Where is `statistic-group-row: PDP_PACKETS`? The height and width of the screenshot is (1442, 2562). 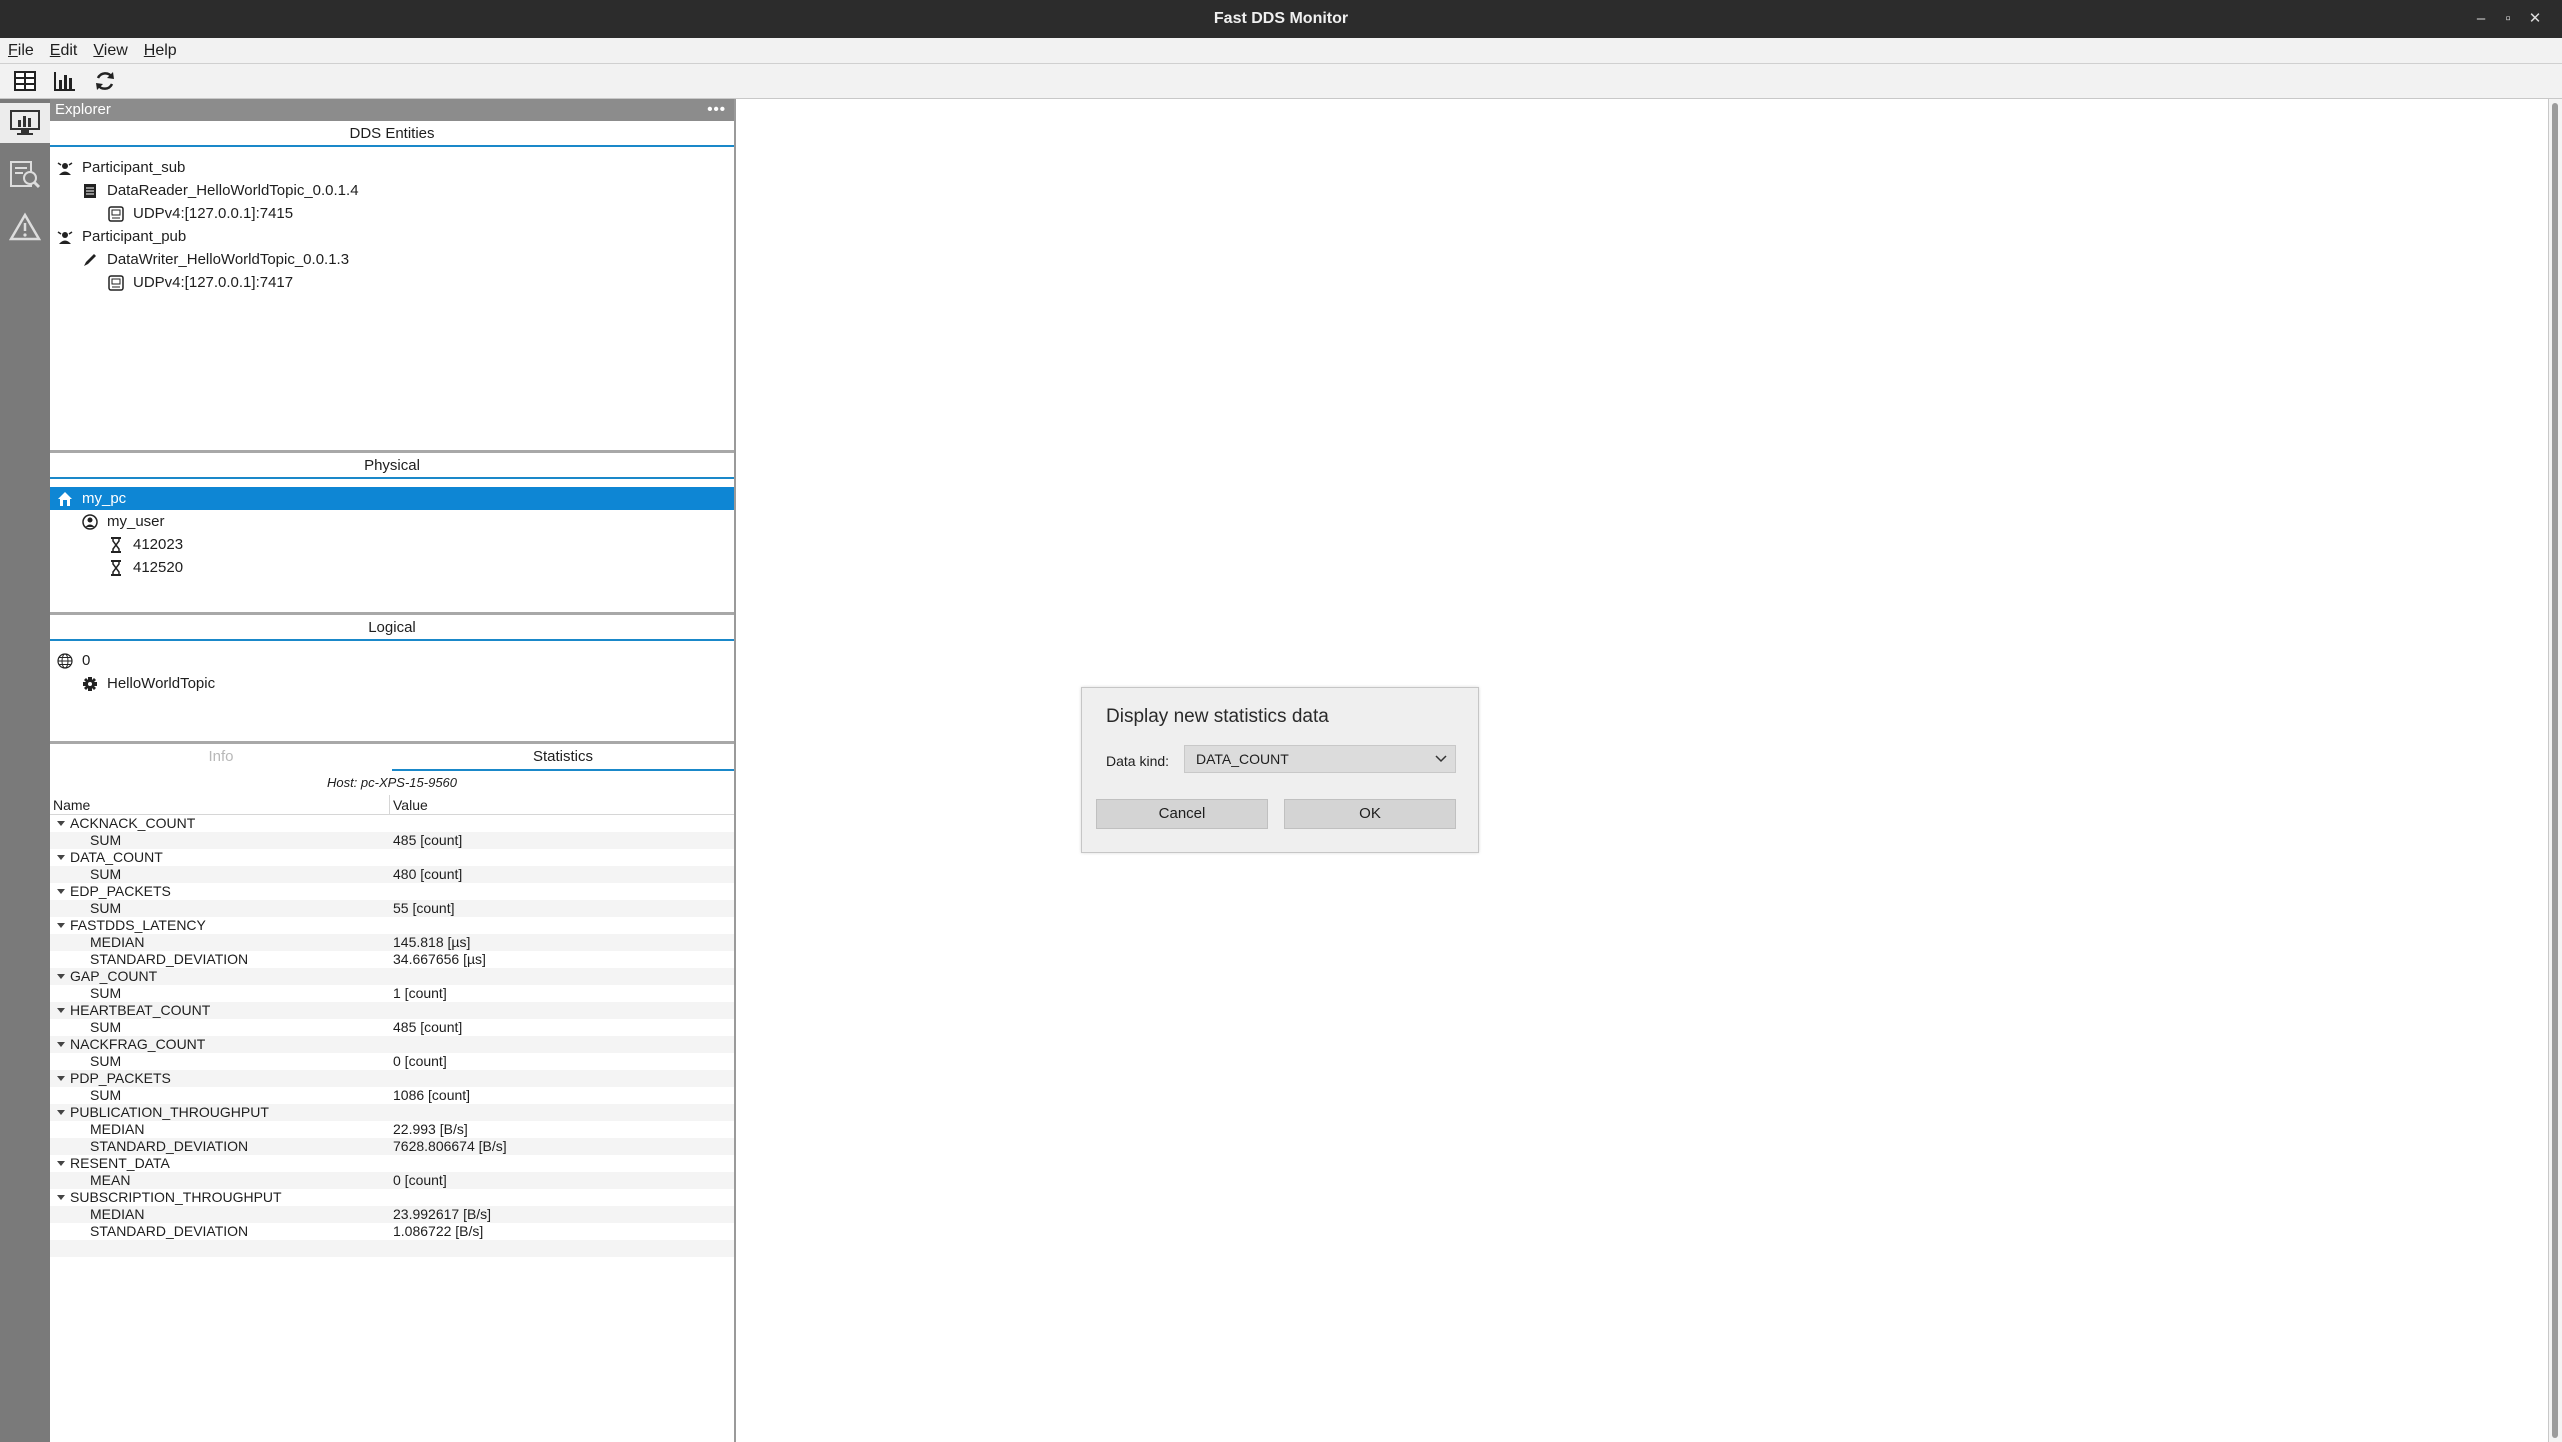
statistic-group-row: PDP_PACKETS is located at coordinates (392, 1078).